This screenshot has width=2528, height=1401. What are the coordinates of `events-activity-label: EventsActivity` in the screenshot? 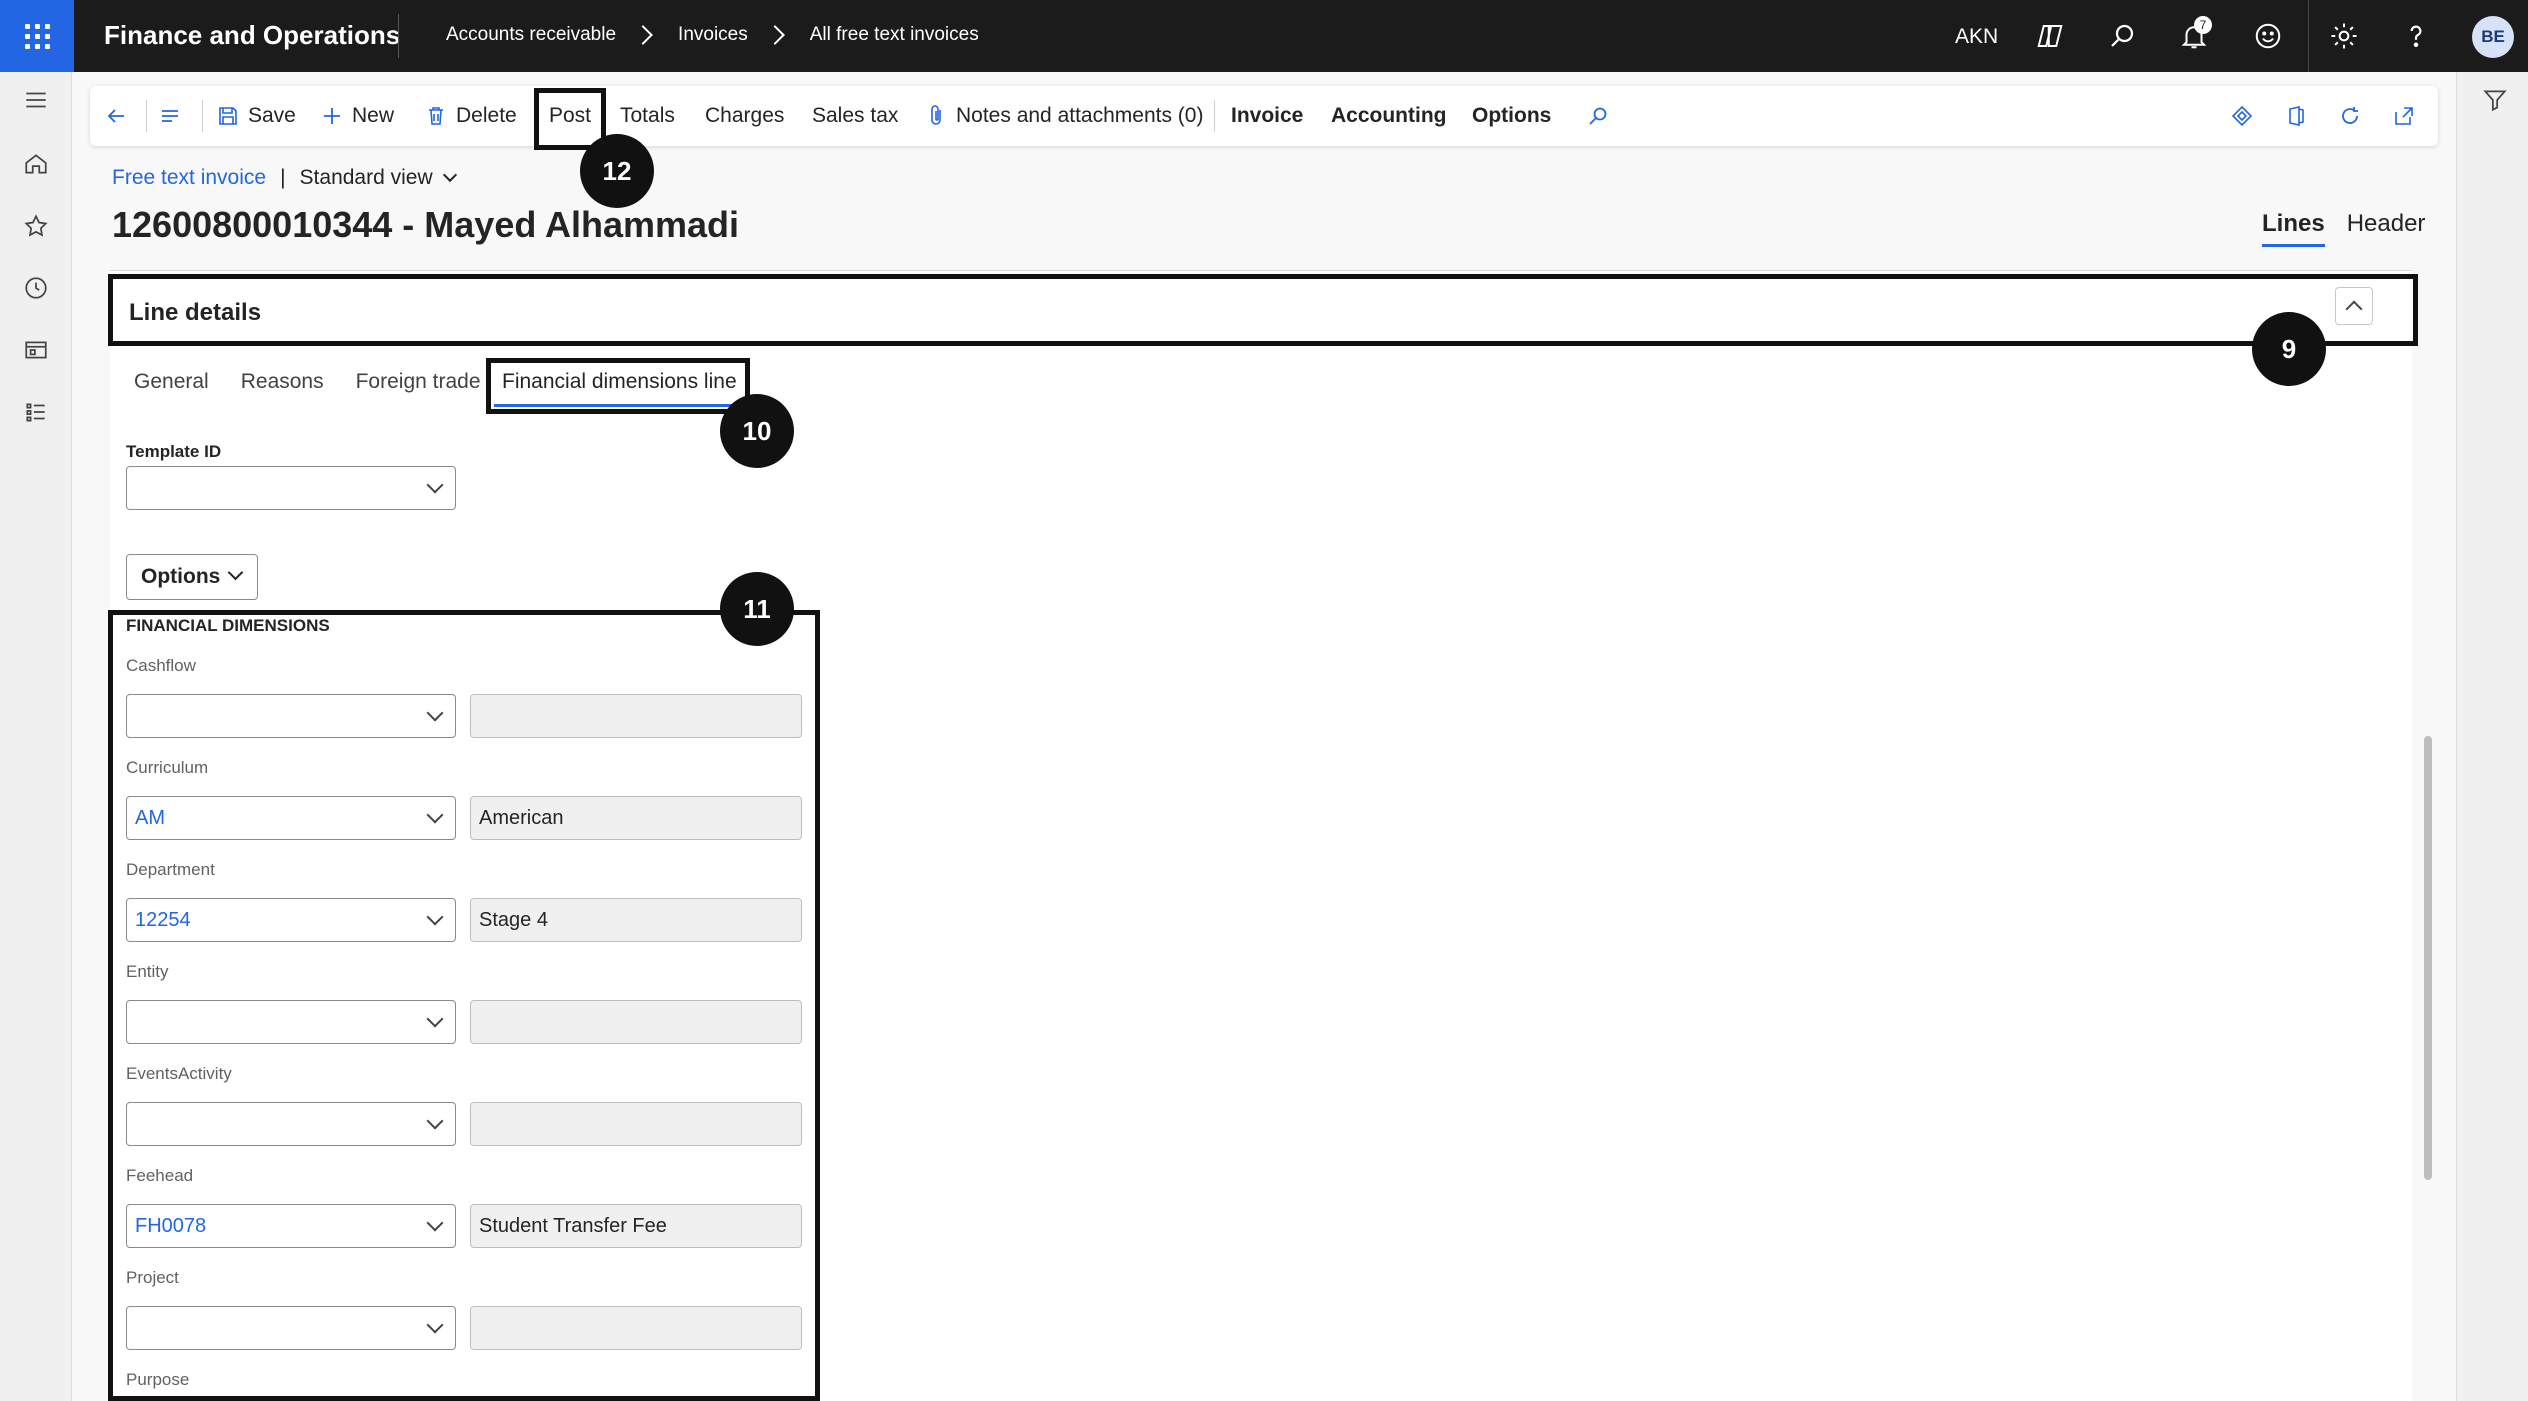 It's located at (179, 1073).